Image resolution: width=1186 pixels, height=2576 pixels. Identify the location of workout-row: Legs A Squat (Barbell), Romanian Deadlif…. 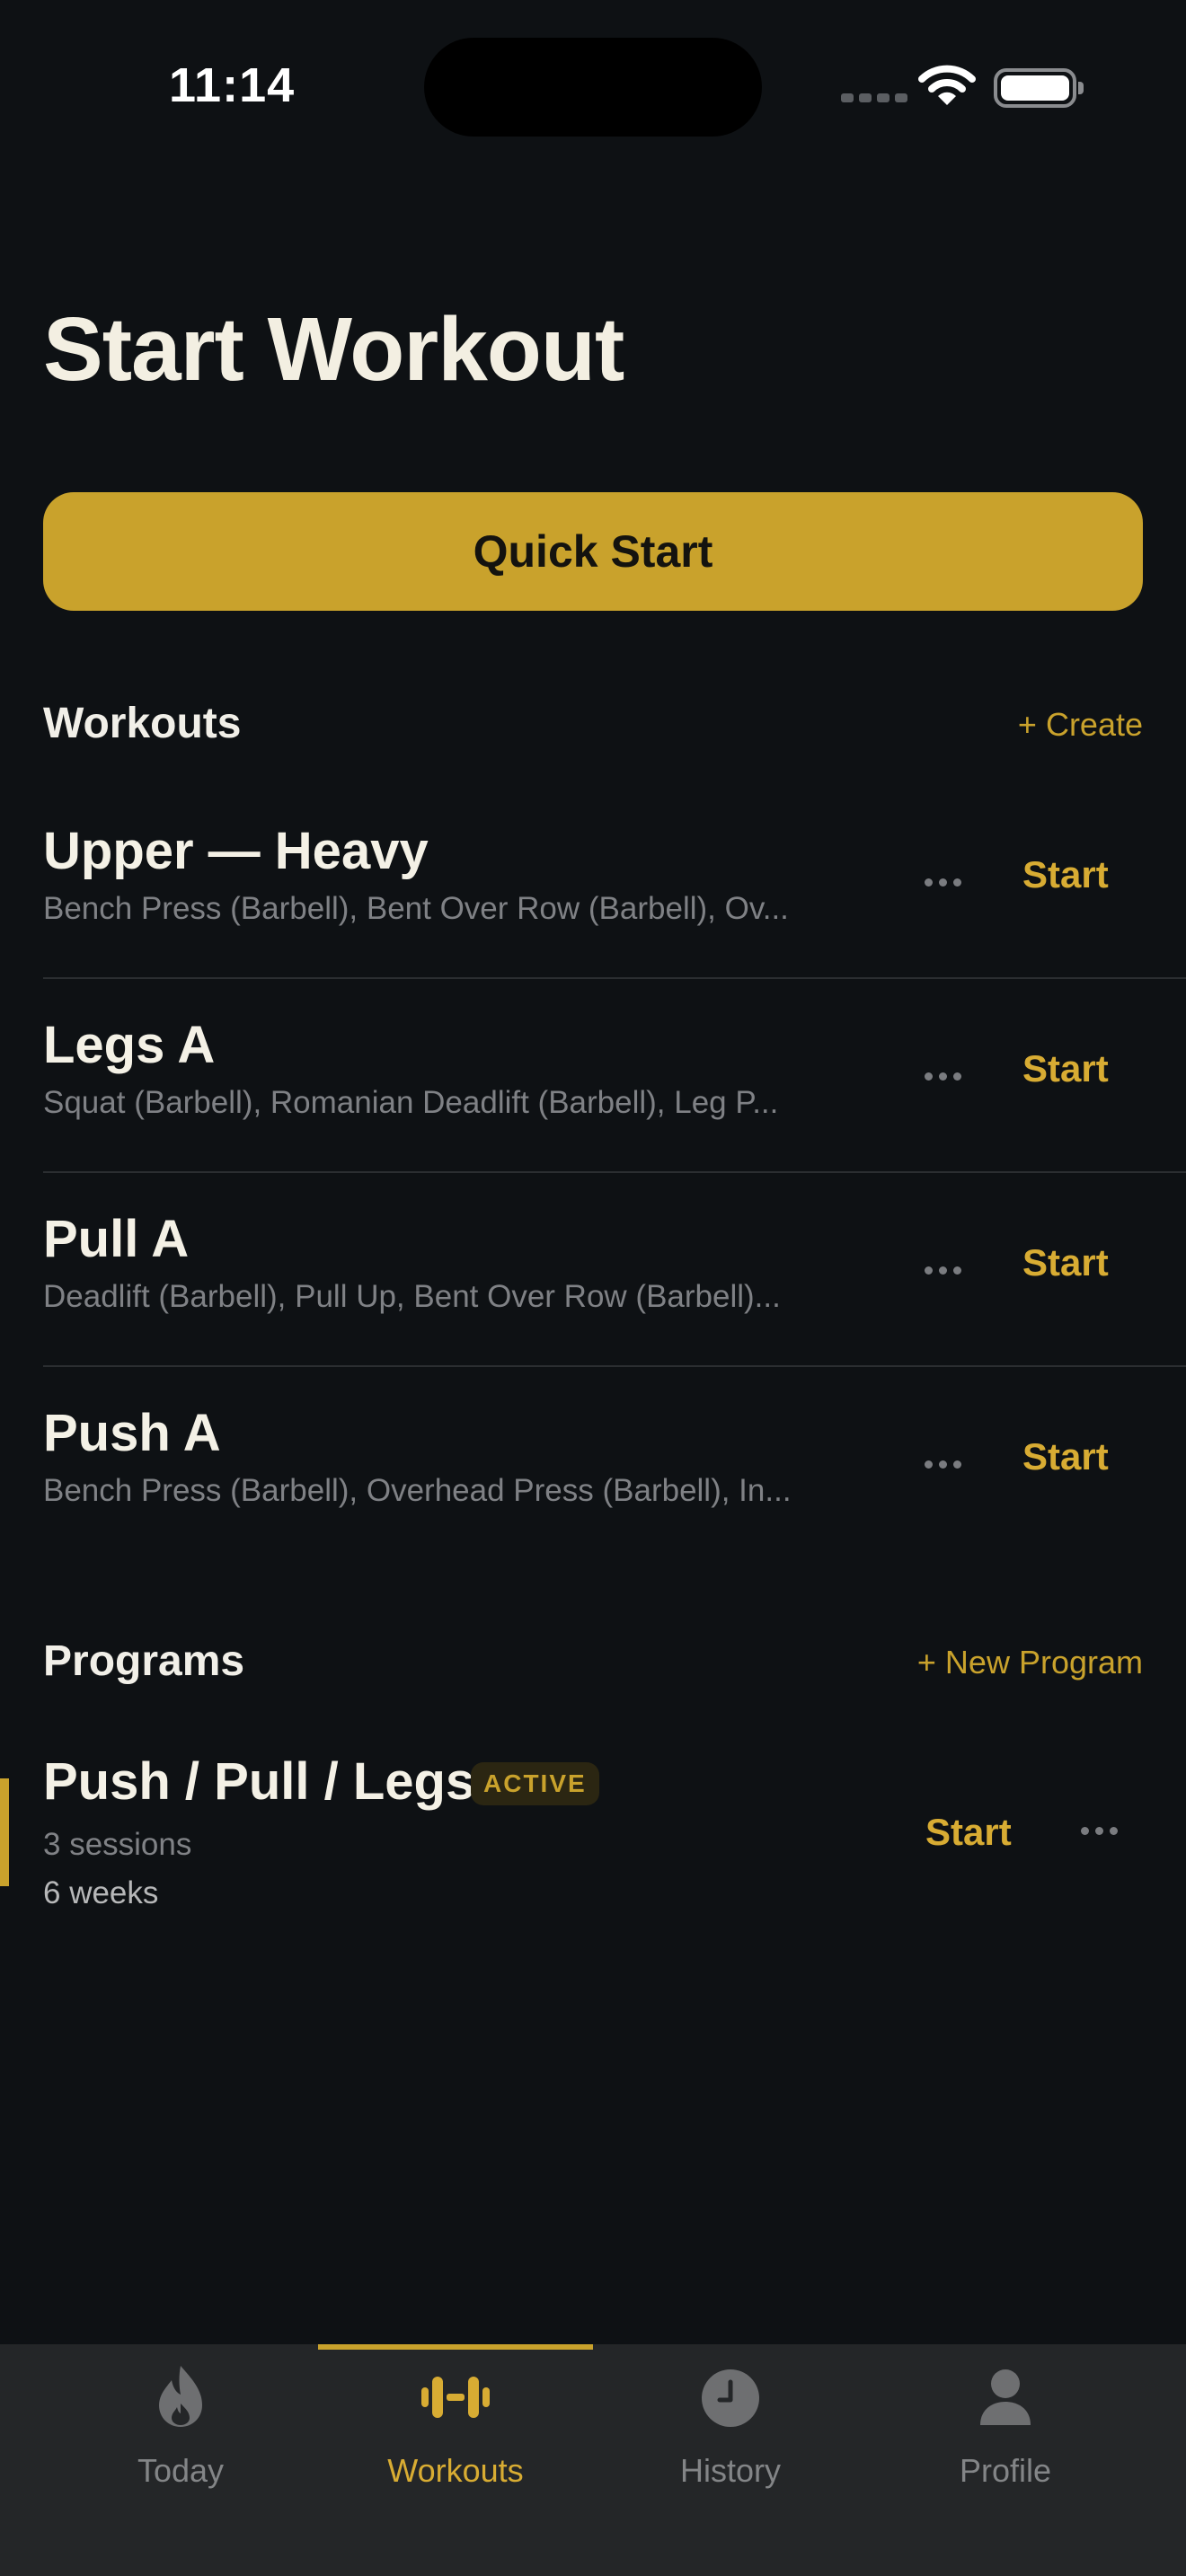
(614, 1076).